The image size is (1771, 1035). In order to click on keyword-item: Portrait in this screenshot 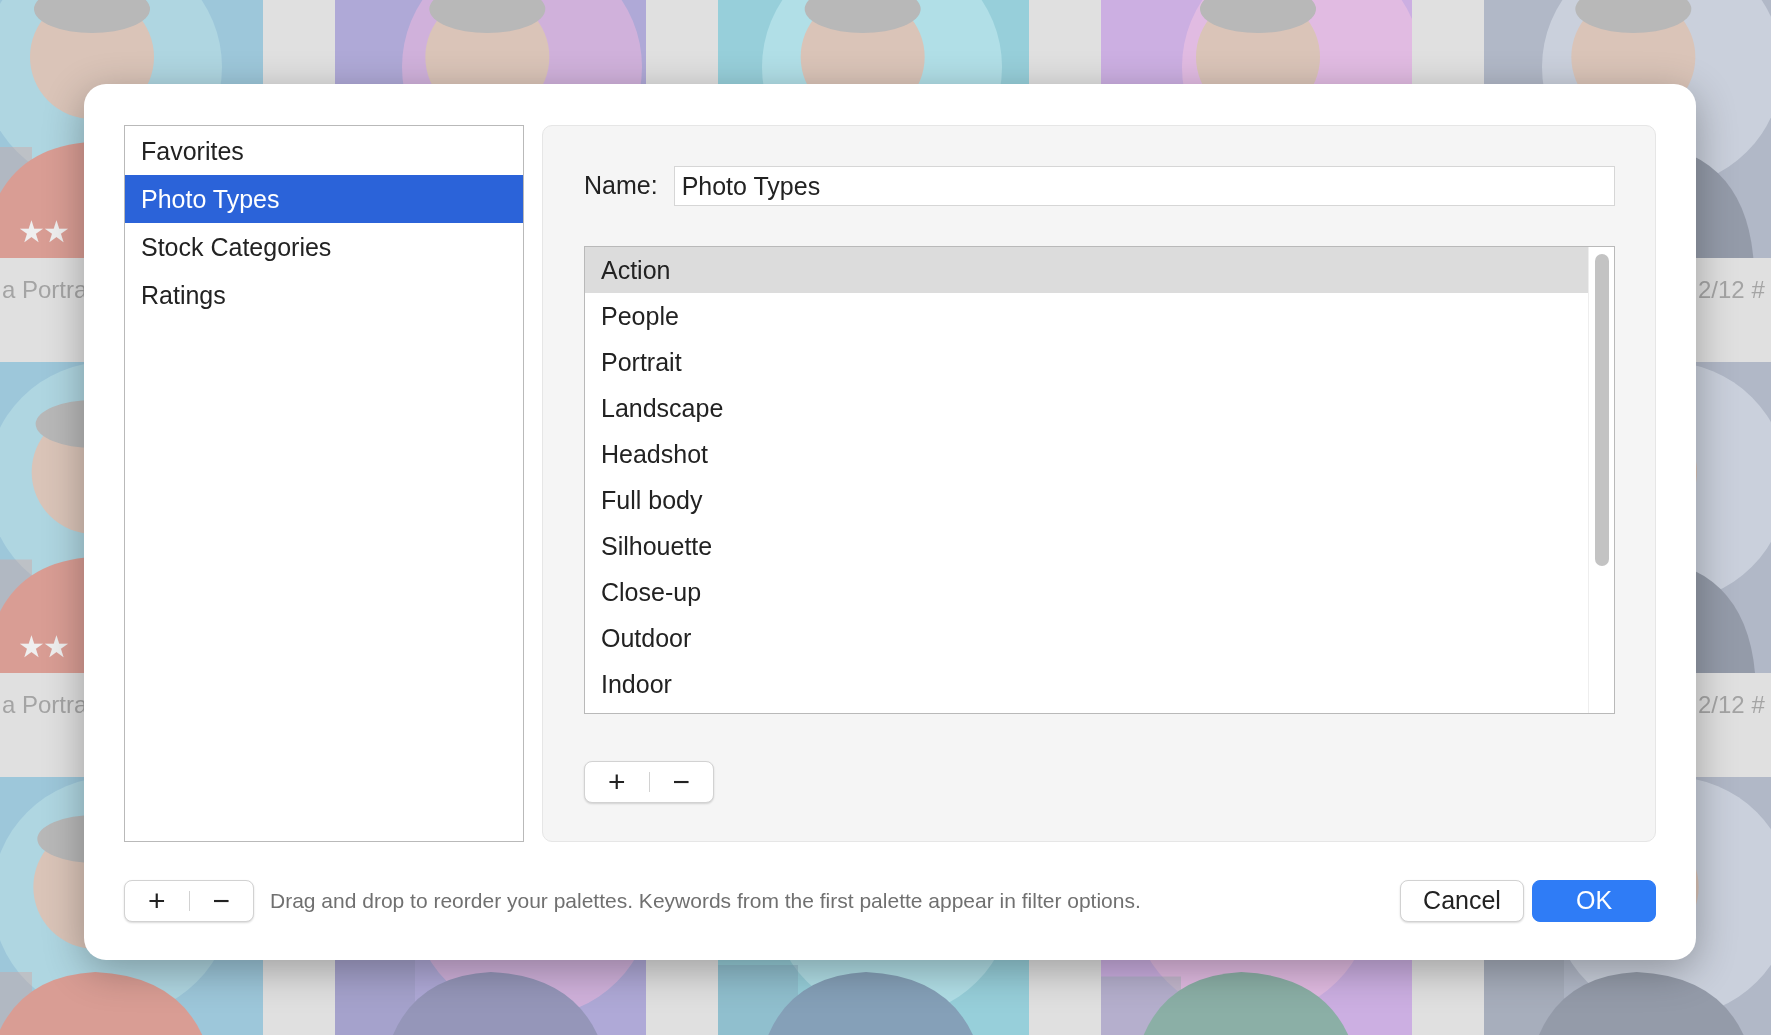, I will do `click(1086, 362)`.